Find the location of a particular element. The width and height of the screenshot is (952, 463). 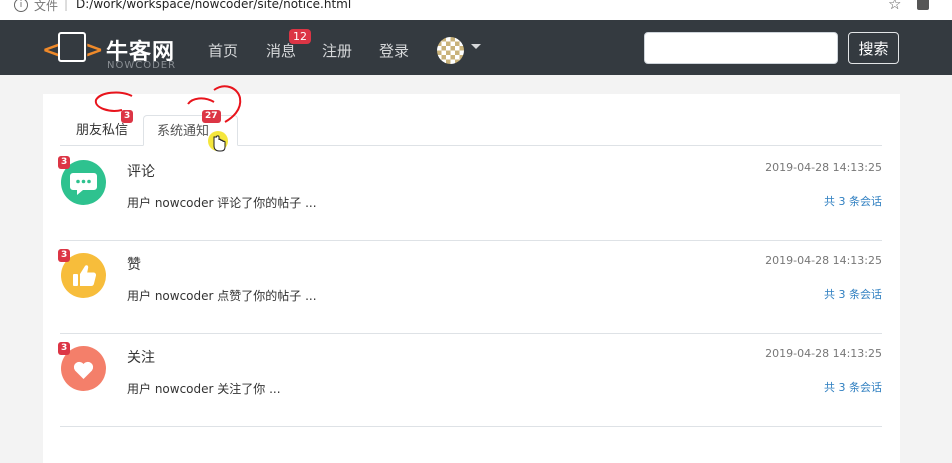

user-avatar is located at coordinates (450, 50).